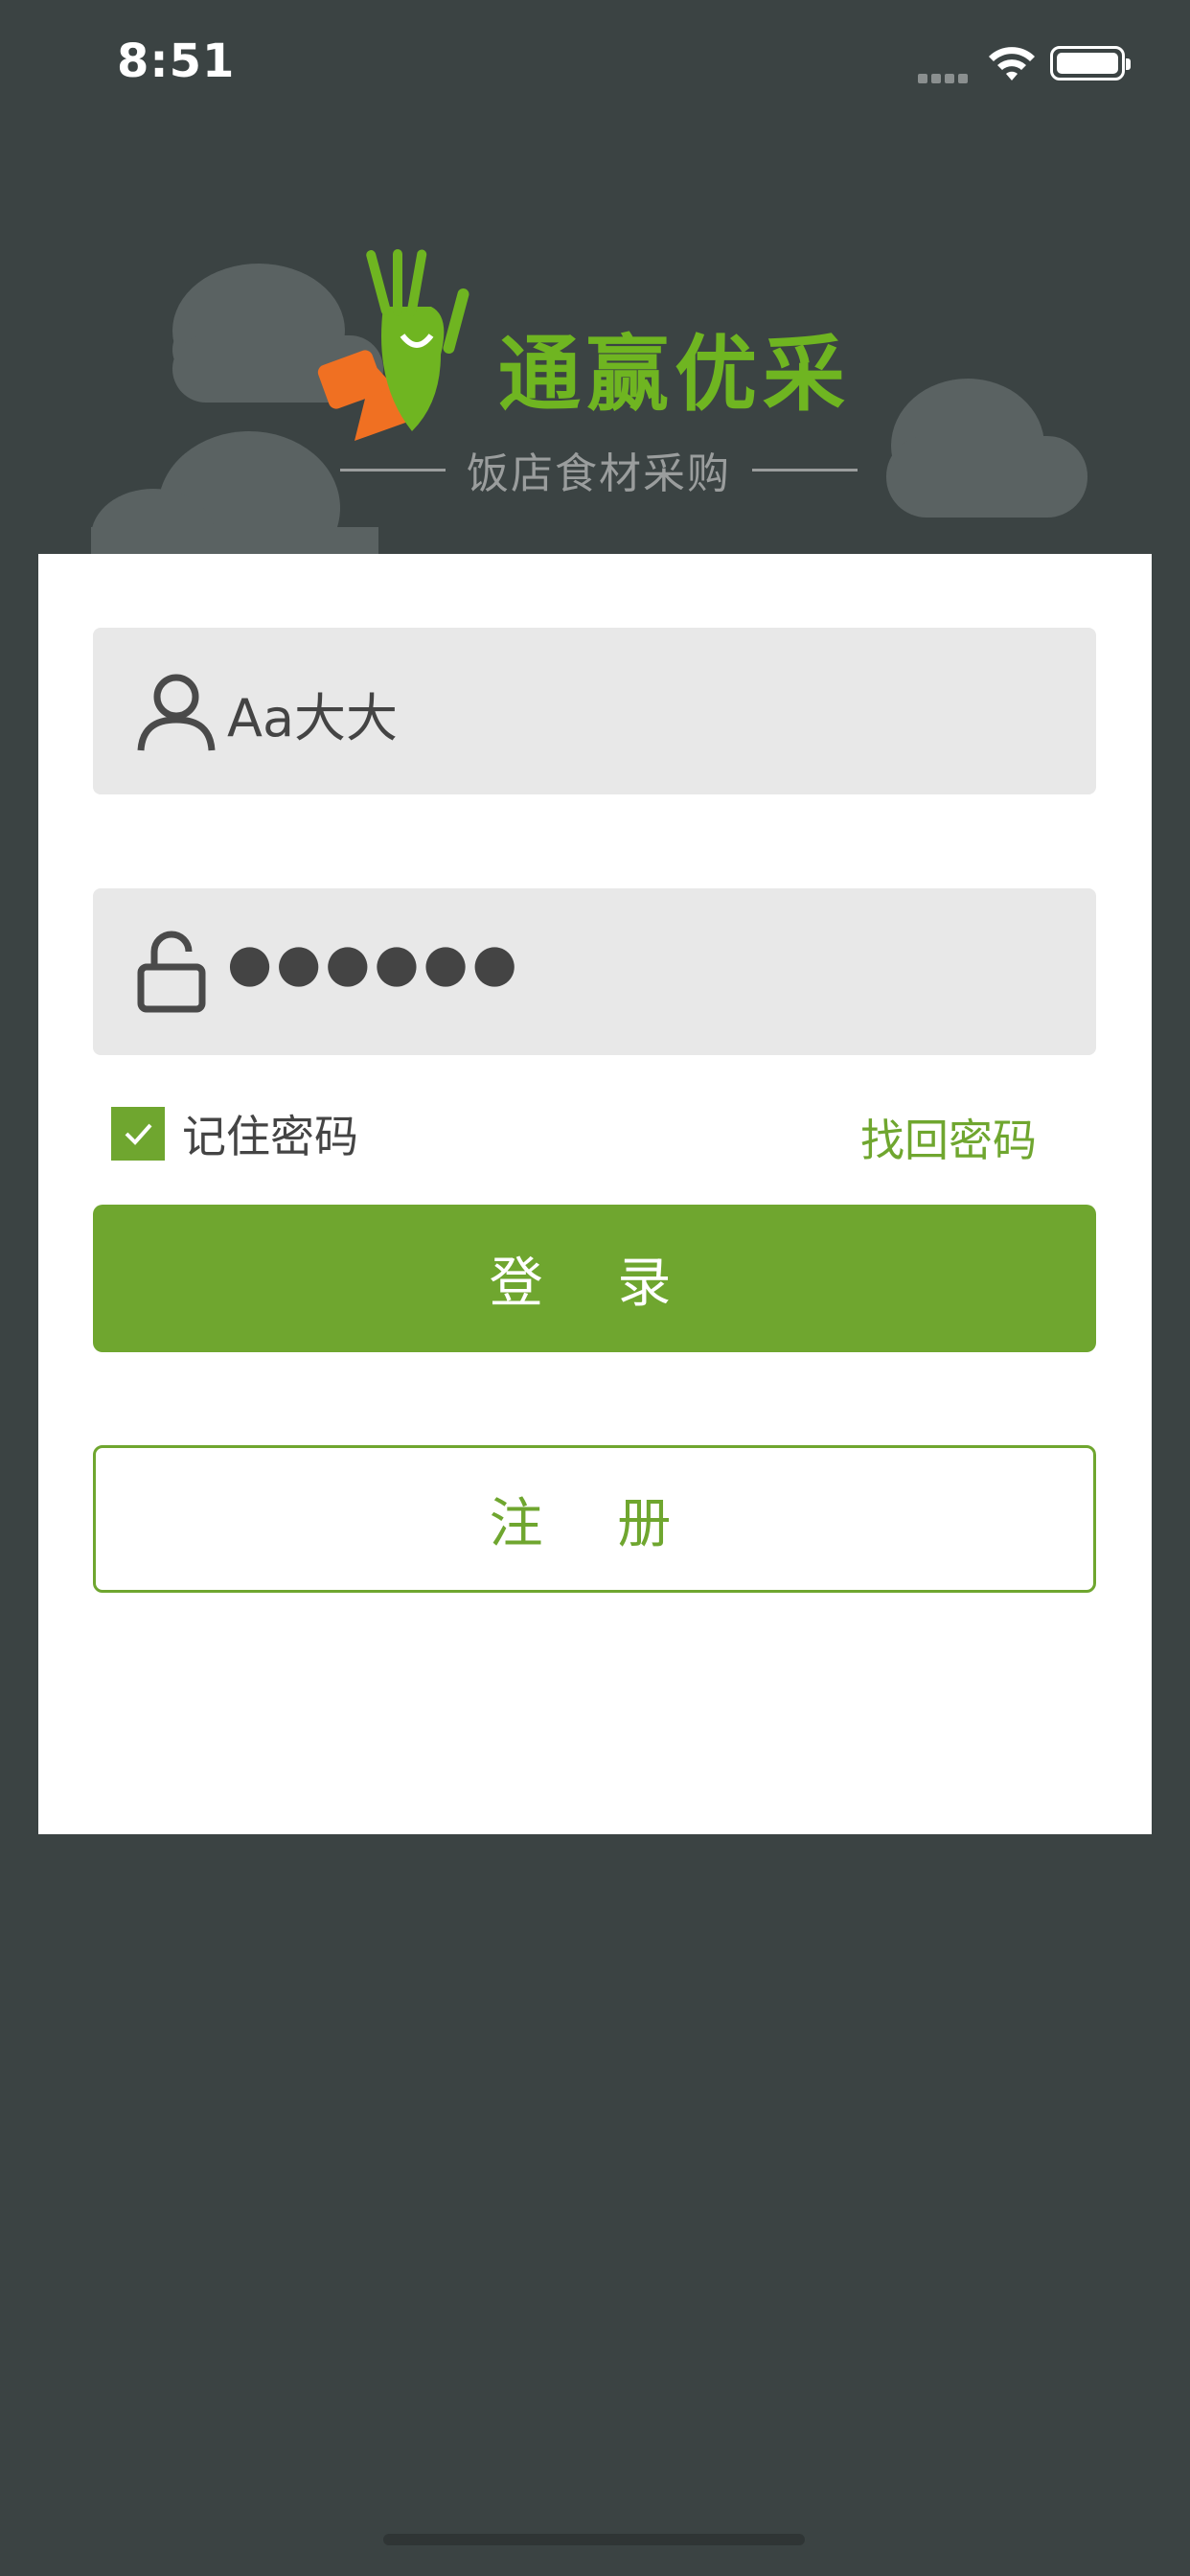  Describe the element at coordinates (674, 375) in the screenshot. I see `brand-name: 通赢优采` at that location.